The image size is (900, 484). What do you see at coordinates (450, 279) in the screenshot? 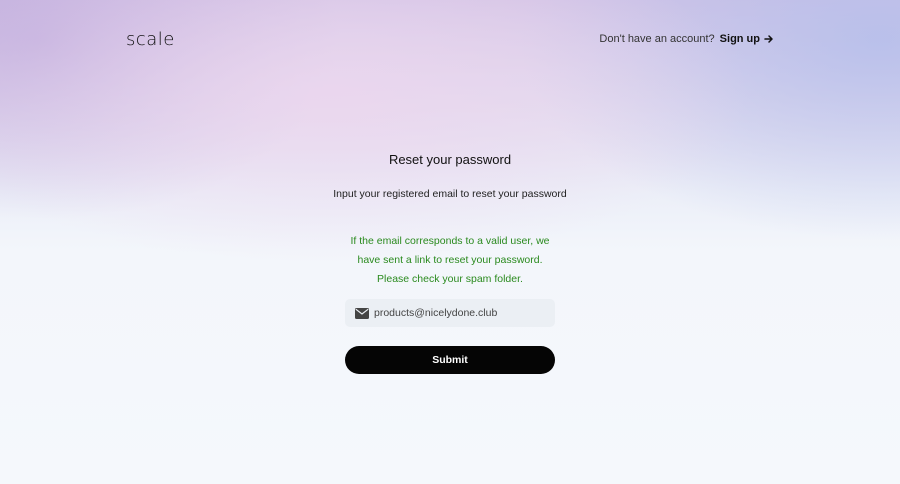
I see `success-message-line: Please check your spam folder.` at bounding box center [450, 279].